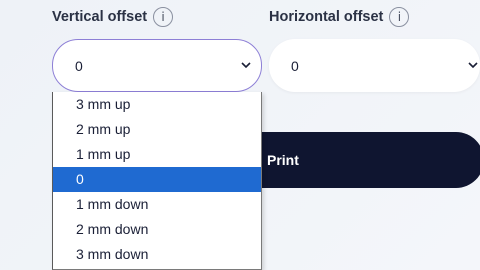 This screenshot has width=480, height=270. I want to click on dropdown-option: 3 mm down, so click(157, 254).